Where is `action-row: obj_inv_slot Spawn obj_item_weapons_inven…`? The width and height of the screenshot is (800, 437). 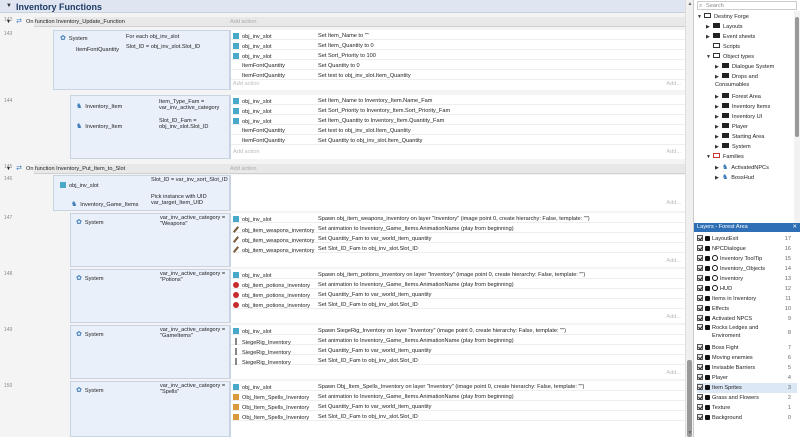
action-row: obj_inv_slot Spawn obj_item_weapons_inven… is located at coordinates (458, 218).